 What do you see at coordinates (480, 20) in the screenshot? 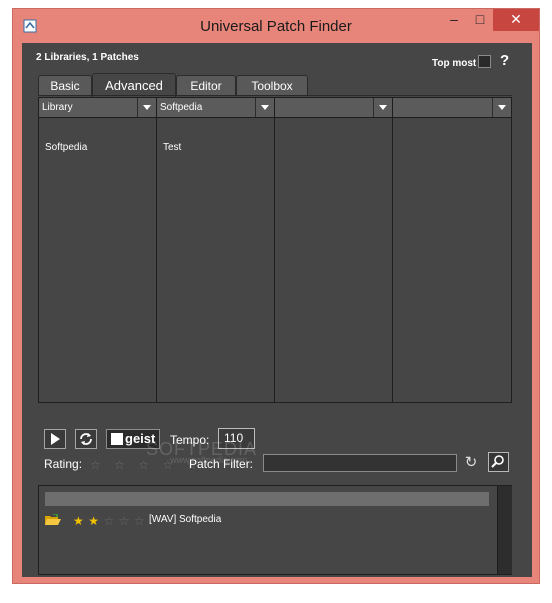
I see `maximize-button: □` at bounding box center [480, 20].